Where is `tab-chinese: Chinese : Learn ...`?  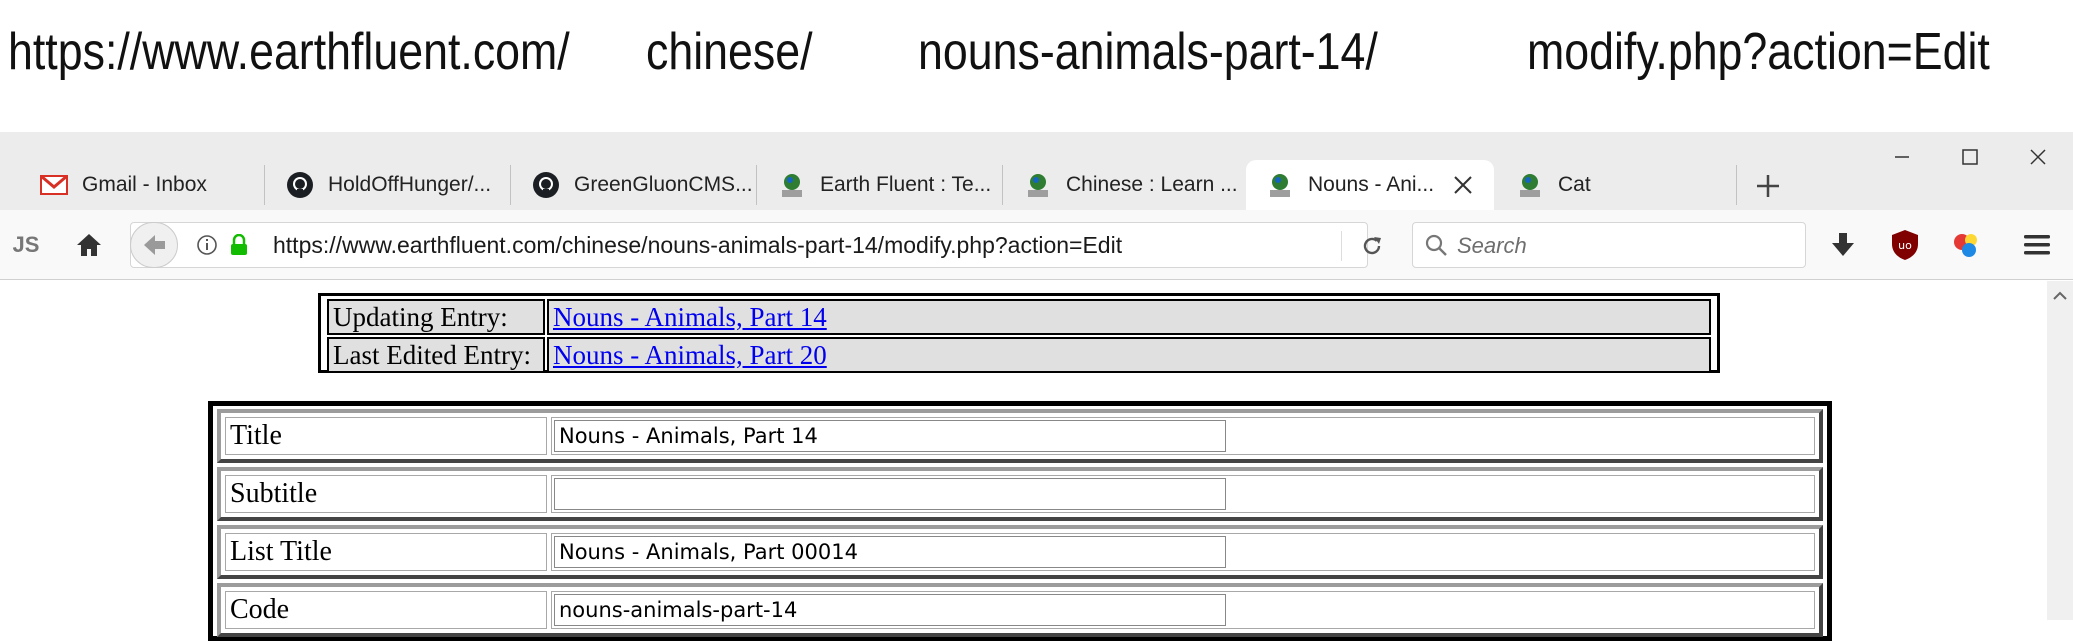 tab-chinese: Chinese : Learn ... is located at coordinates (1124, 185).